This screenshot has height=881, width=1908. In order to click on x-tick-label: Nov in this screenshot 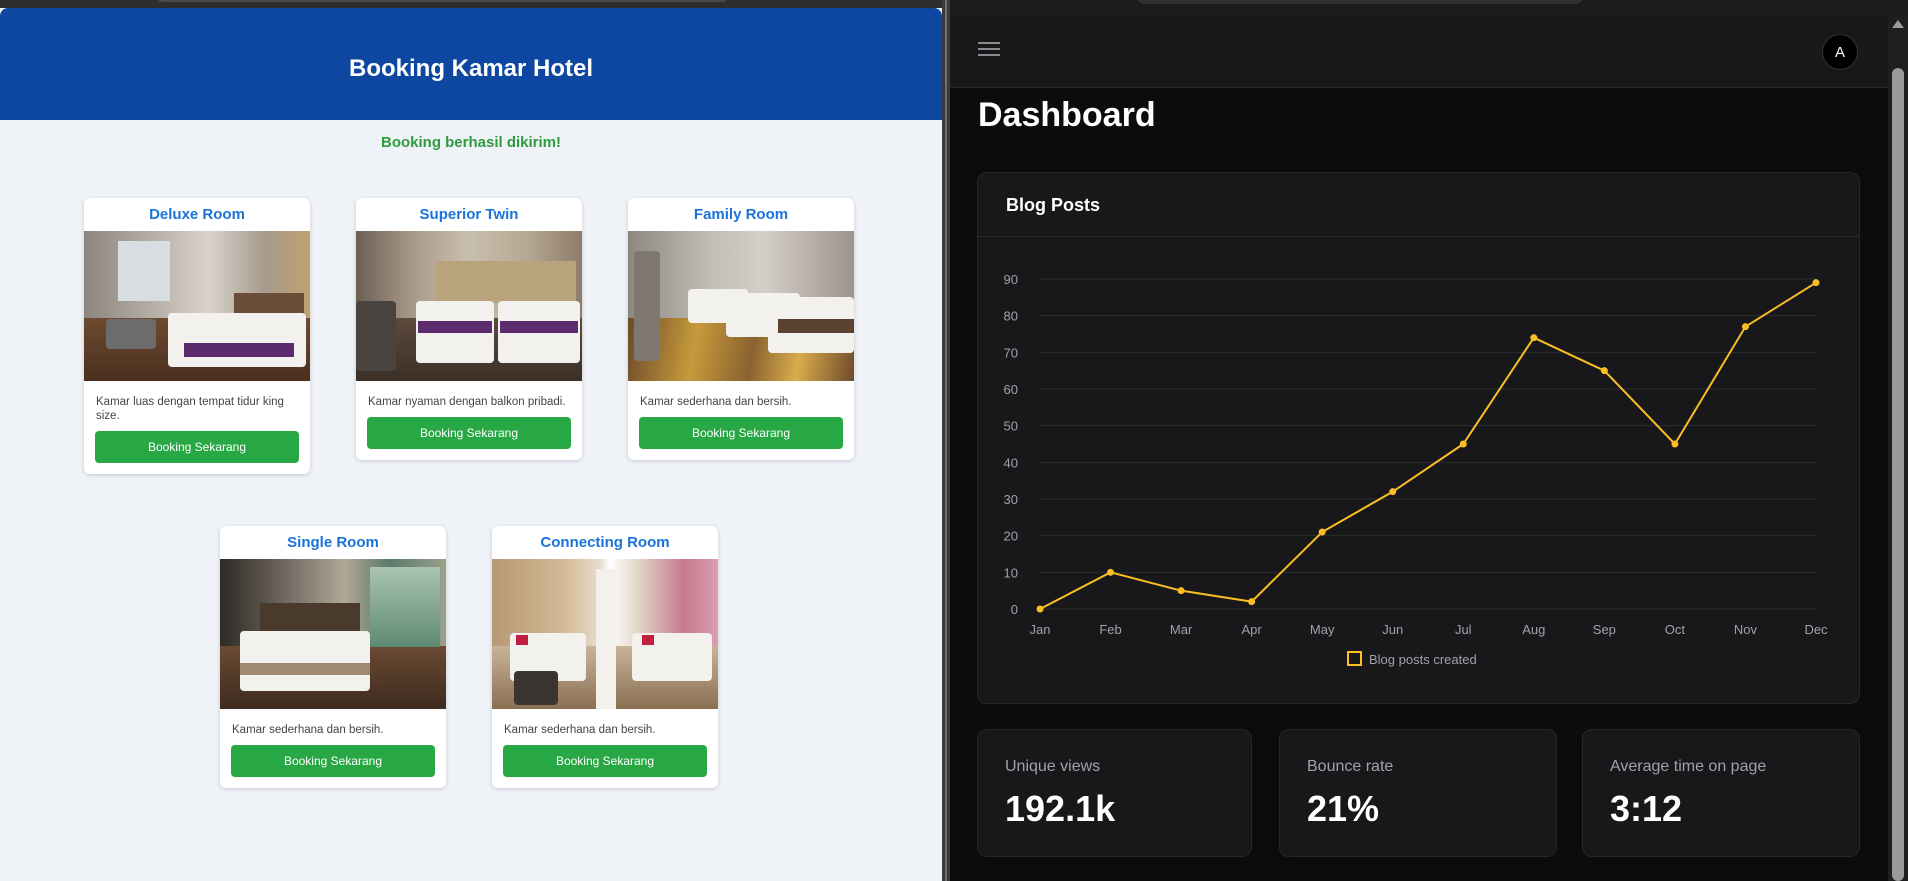, I will do `click(1746, 629)`.